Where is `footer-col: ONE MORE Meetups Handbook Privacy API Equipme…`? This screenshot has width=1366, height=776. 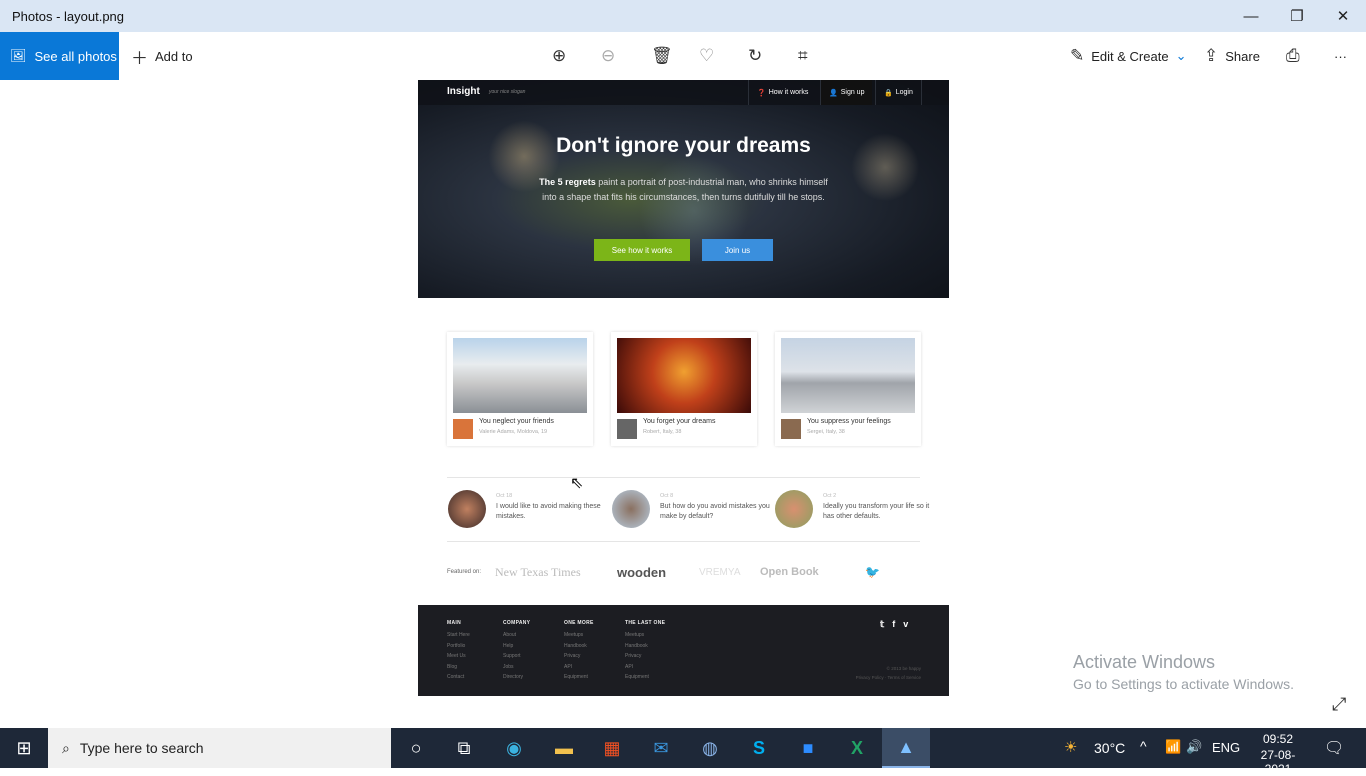
footer-col: ONE MORE Meetups Handbook Privacy API Equipme… is located at coordinates (579, 652).